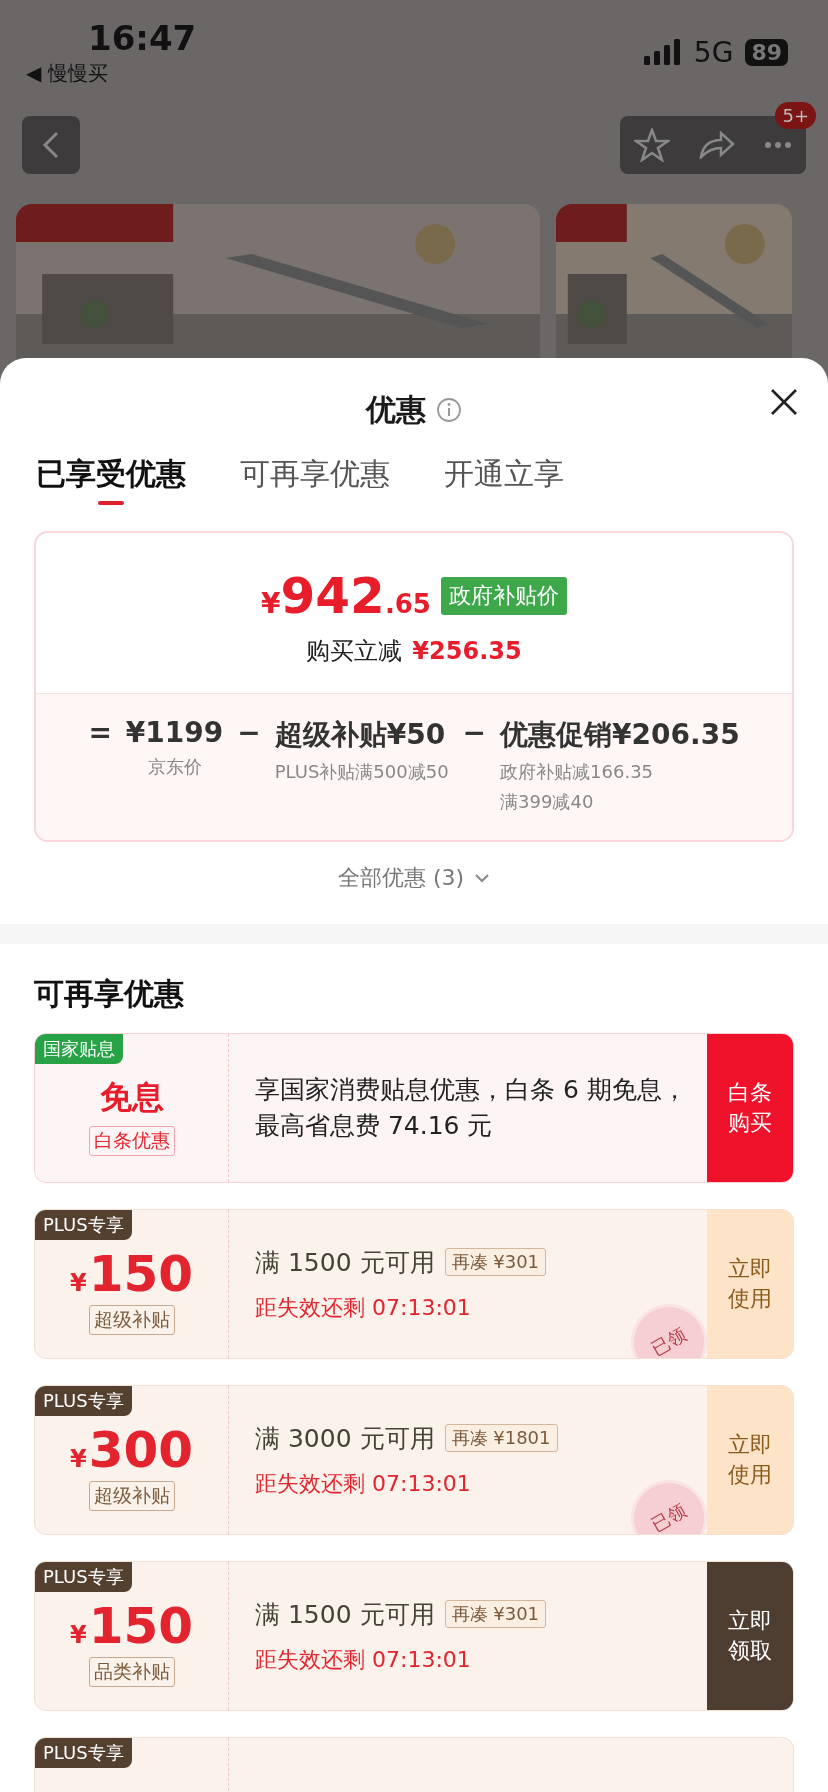 The image size is (828, 1792). I want to click on more-icon, so click(777, 145).